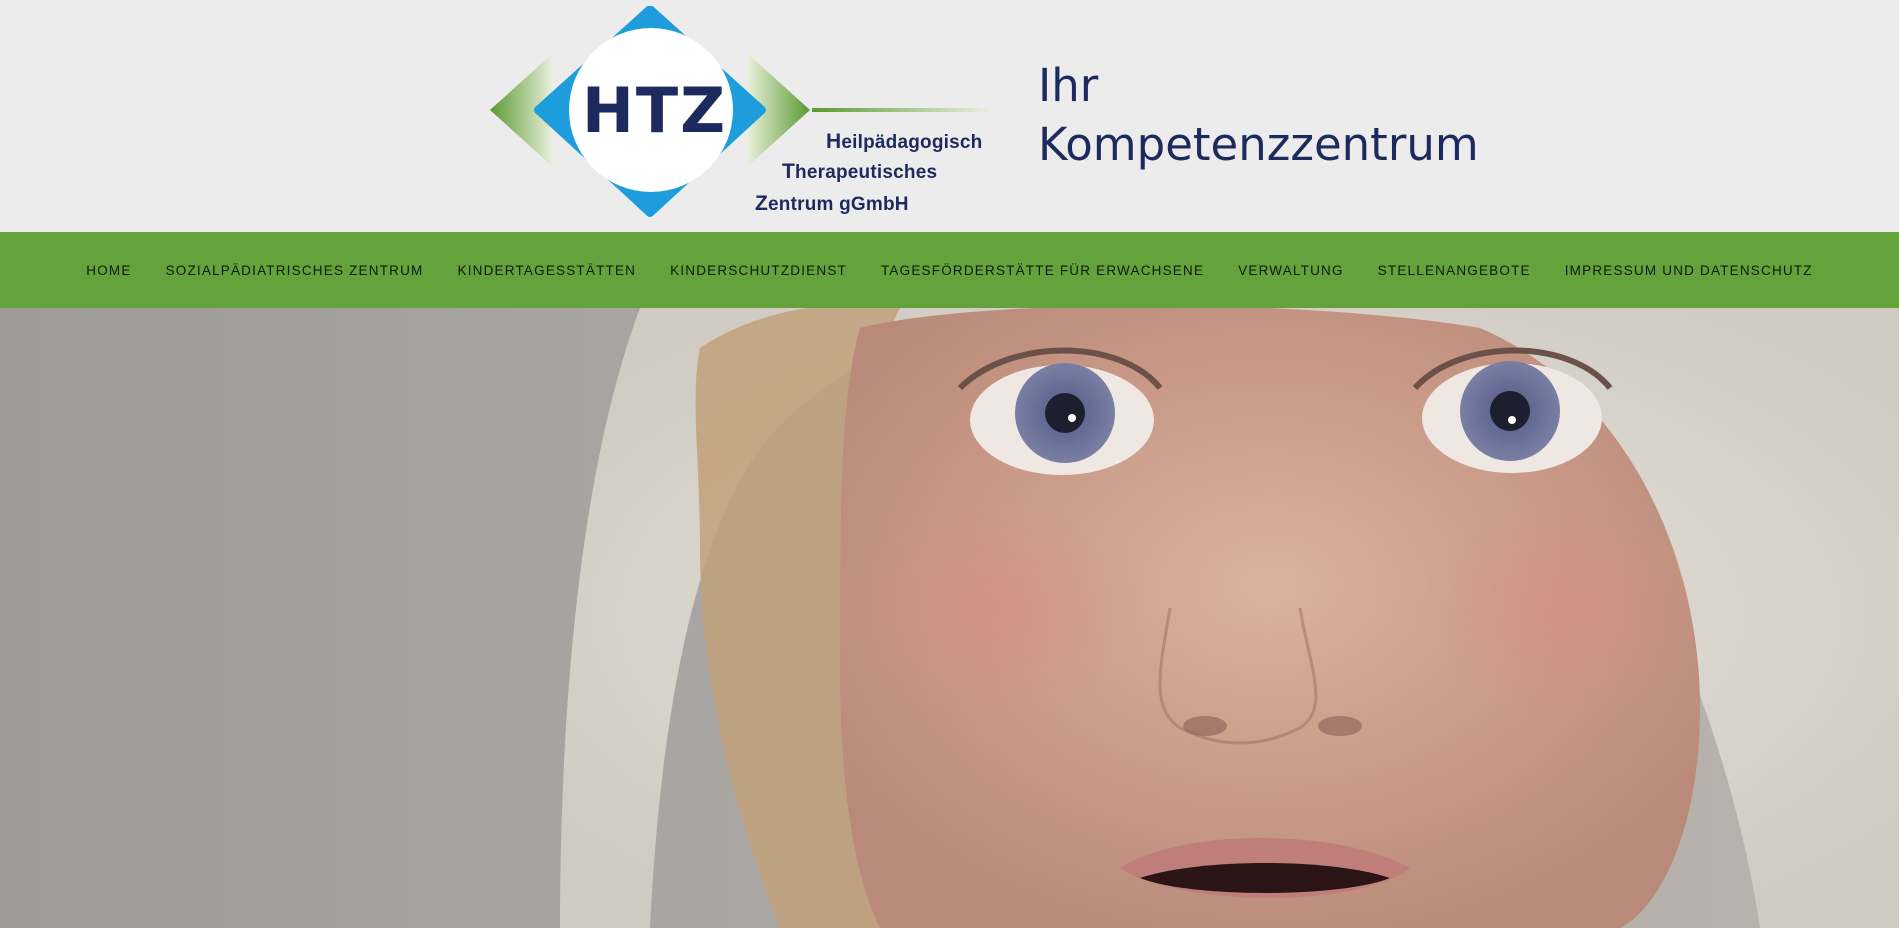 This screenshot has width=1899, height=928. Describe the element at coordinates (655, 110) in the screenshot. I see `logo-acronym: HTZ` at that location.